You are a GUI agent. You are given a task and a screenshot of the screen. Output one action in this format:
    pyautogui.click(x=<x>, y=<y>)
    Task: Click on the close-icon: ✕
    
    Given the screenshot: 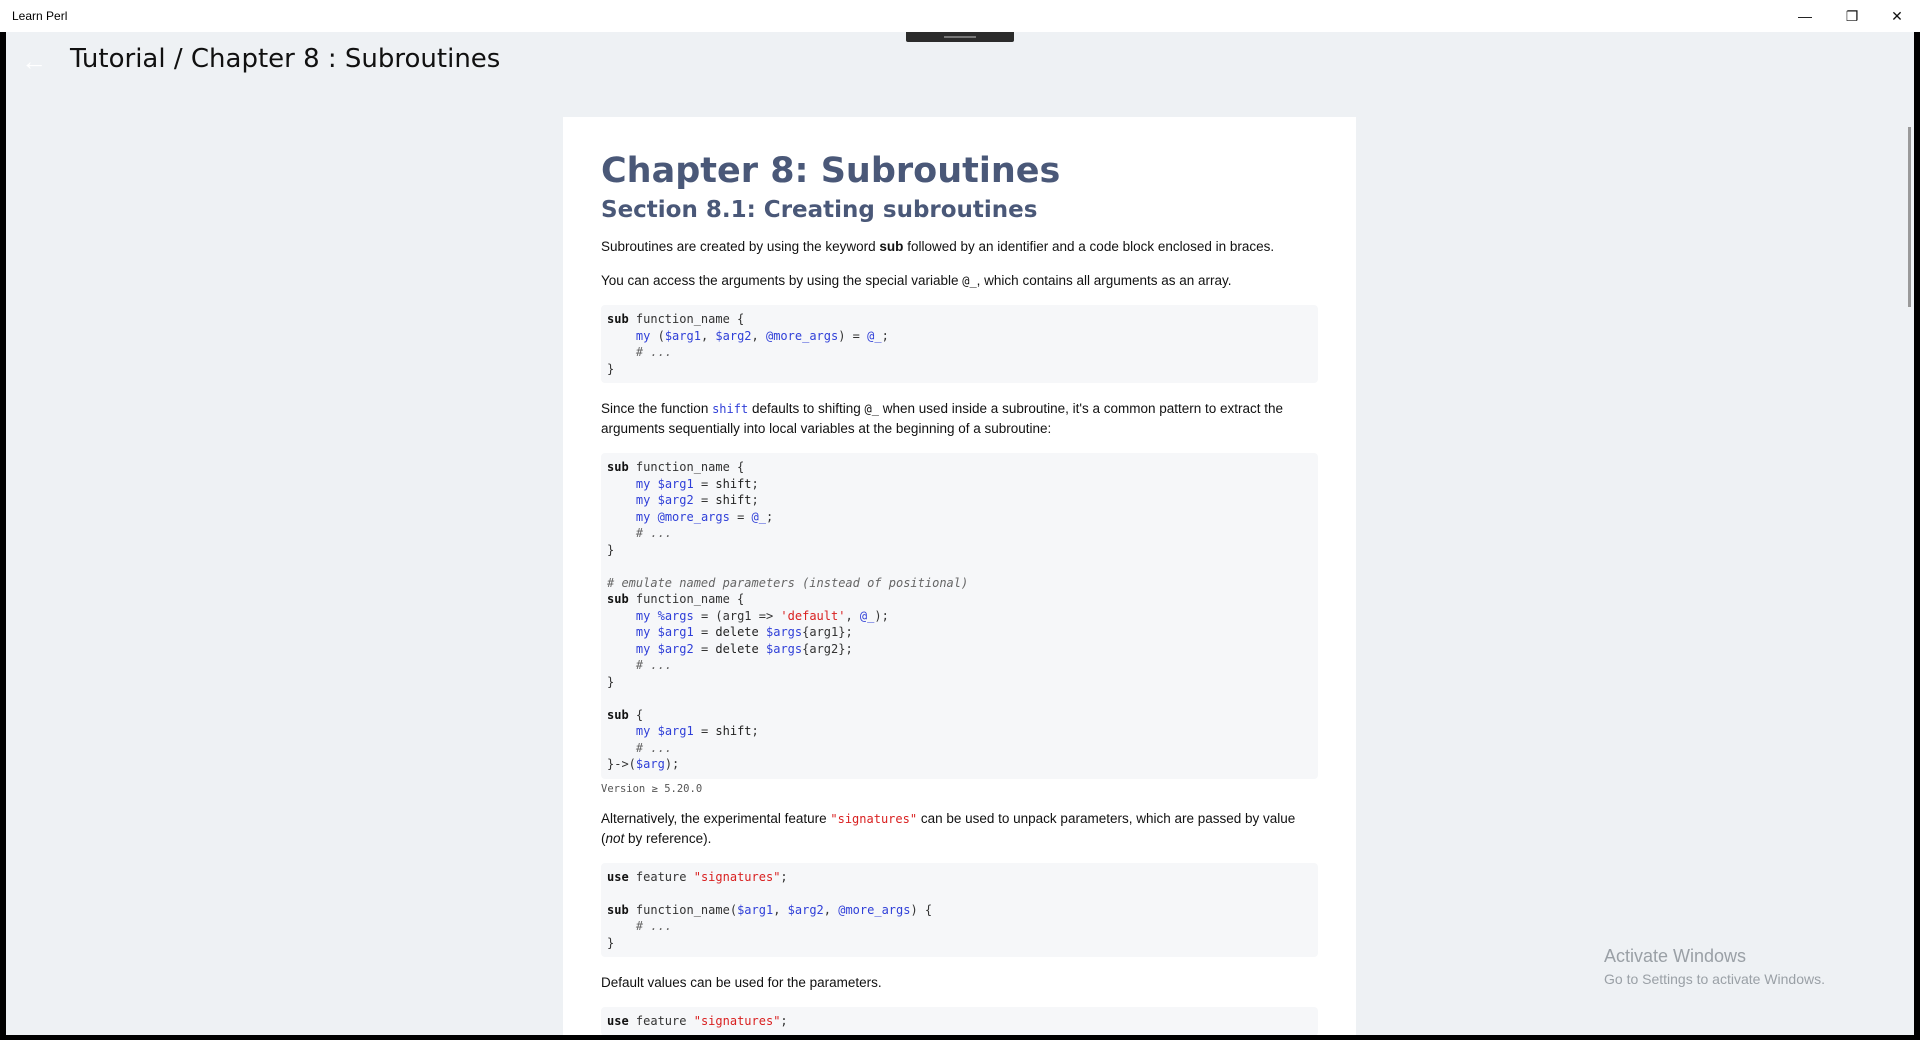 What is the action you would take?
    pyautogui.click(x=1897, y=15)
    